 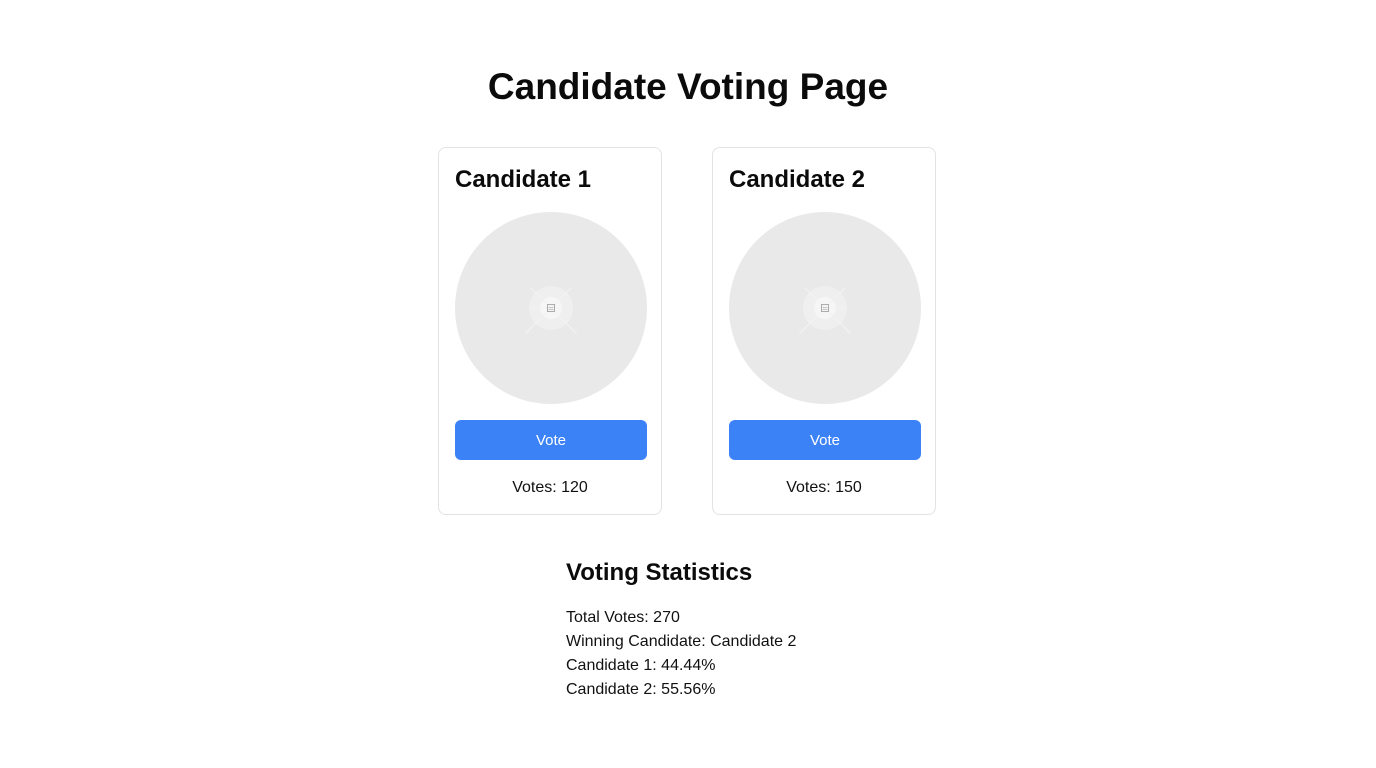 I want to click on total-votes: Total Votes: 270, so click(x=623, y=617).